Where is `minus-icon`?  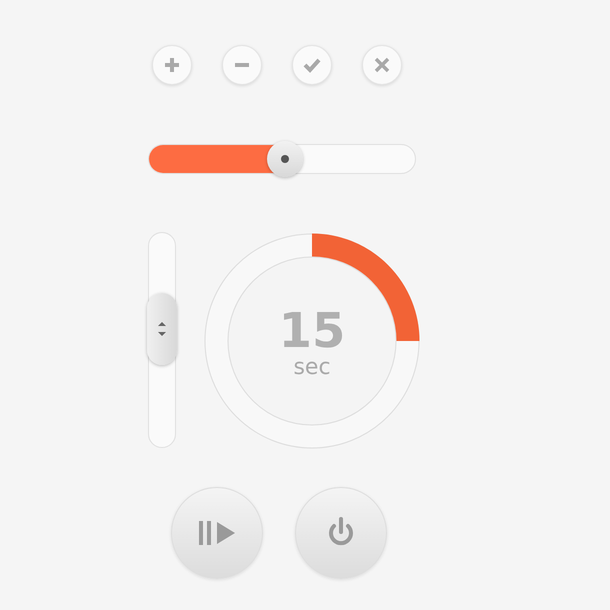 minus-icon is located at coordinates (242, 65).